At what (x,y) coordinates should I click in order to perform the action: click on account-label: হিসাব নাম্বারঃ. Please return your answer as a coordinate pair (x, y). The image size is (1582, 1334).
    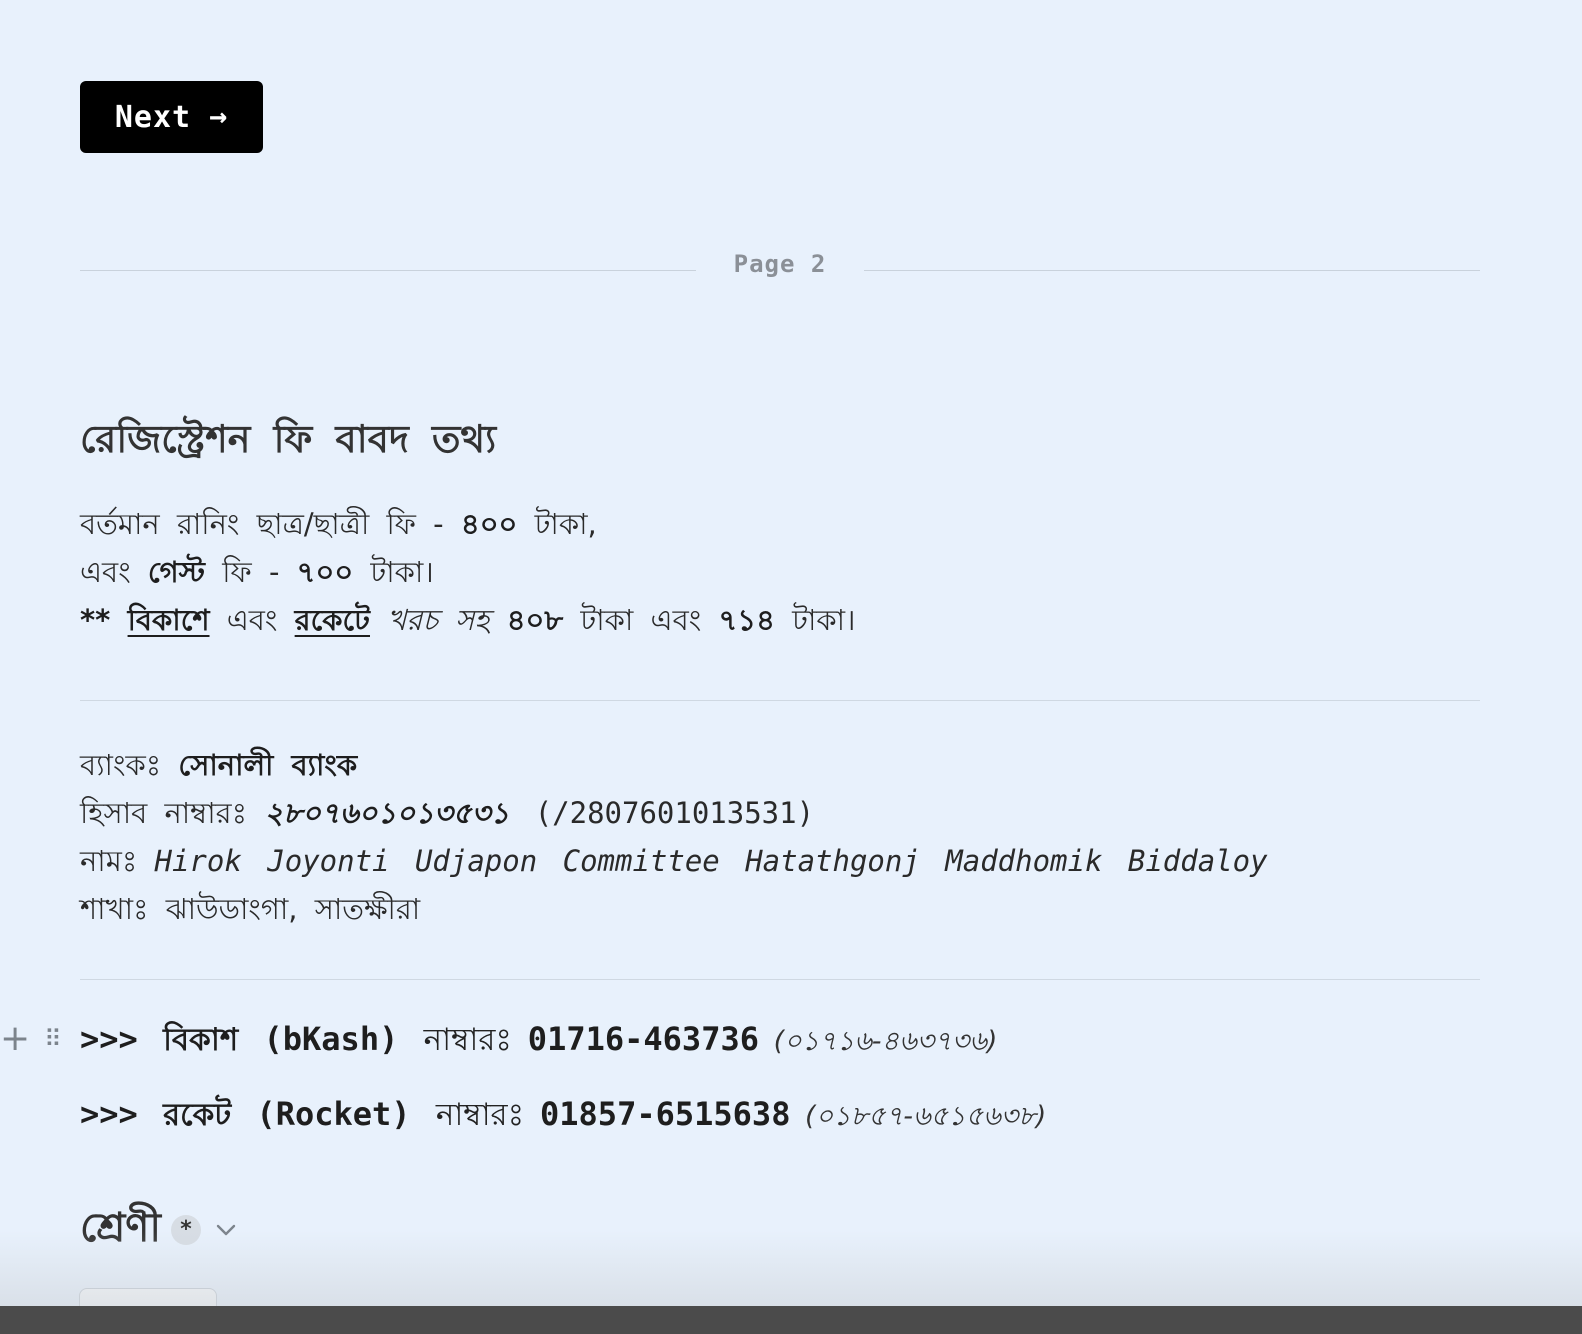
    Looking at the image, I should click on (172, 813).